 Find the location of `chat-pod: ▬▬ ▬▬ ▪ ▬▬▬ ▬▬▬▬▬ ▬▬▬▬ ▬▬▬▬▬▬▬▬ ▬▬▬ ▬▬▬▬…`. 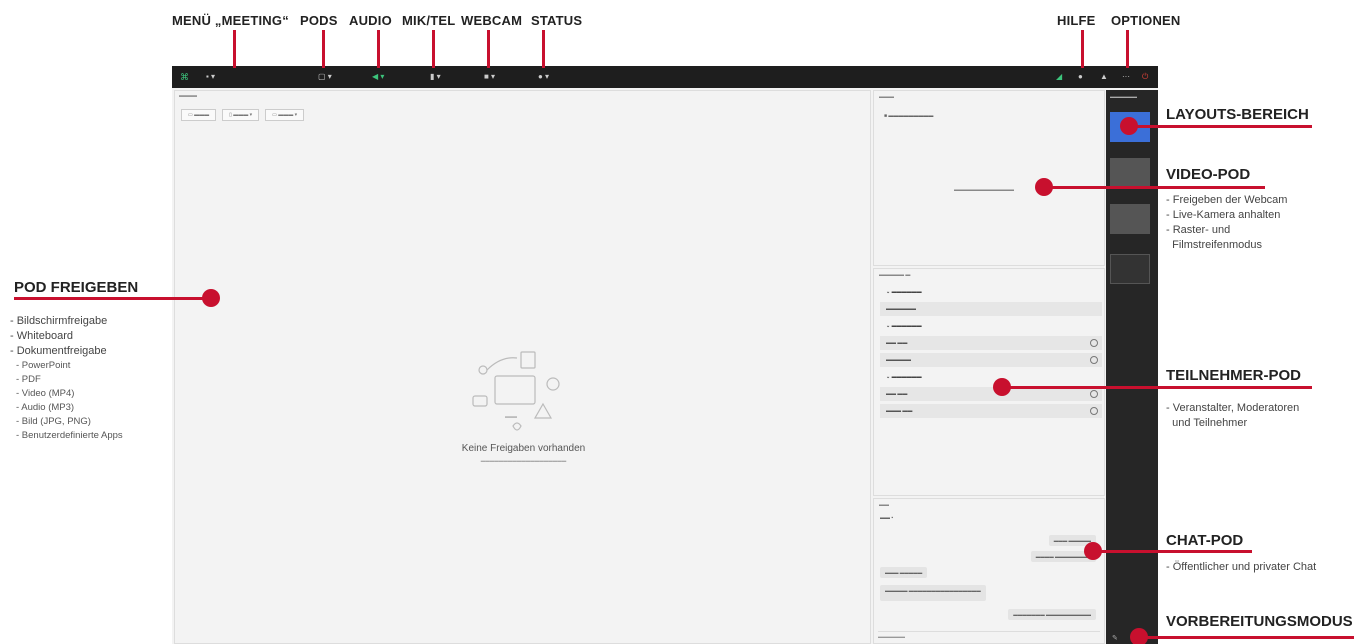

chat-pod: ▬▬ ▬▬ ▪ ▬▬▬ ▬▬▬▬▬ ▬▬▬▬ ▬▬▬▬▬▬▬▬ ▬▬▬ ▬▬▬▬… is located at coordinates (989, 571).